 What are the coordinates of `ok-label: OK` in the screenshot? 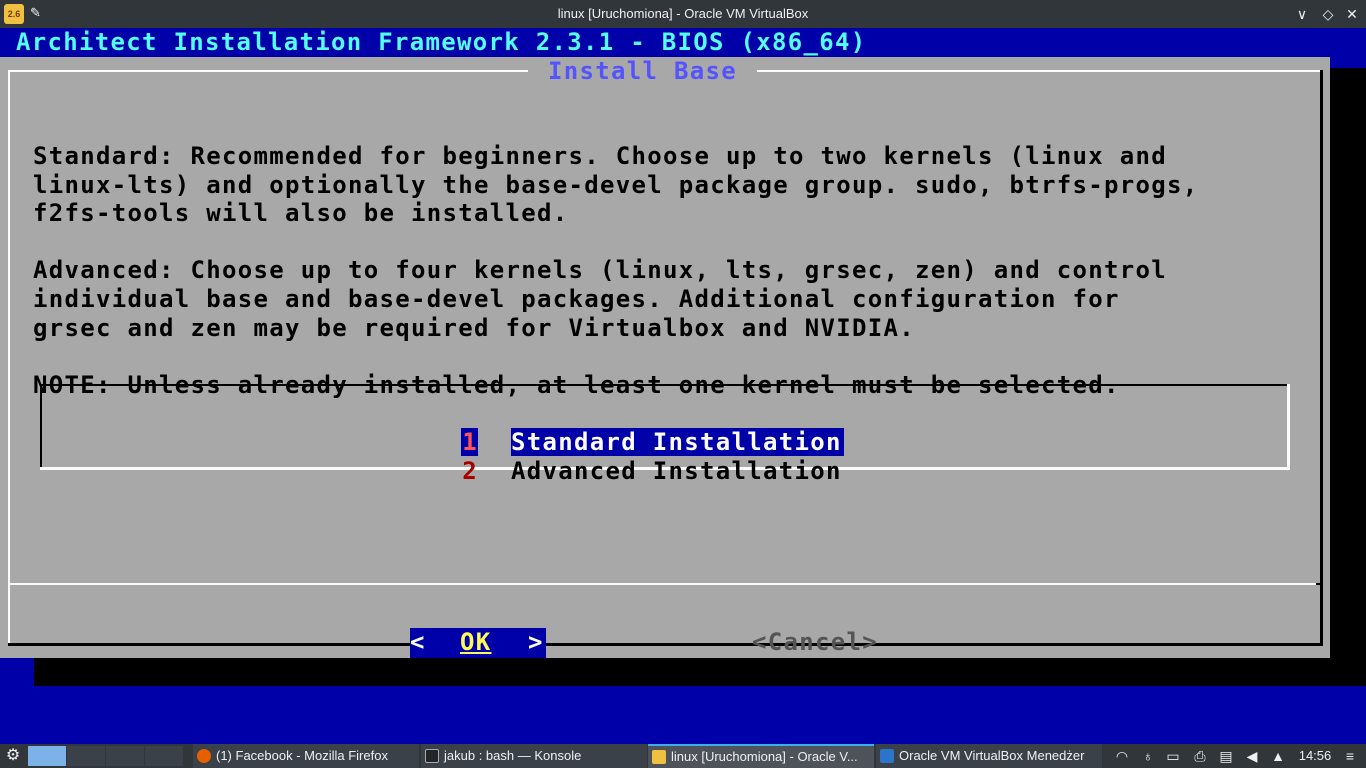 It's located at (476, 642).